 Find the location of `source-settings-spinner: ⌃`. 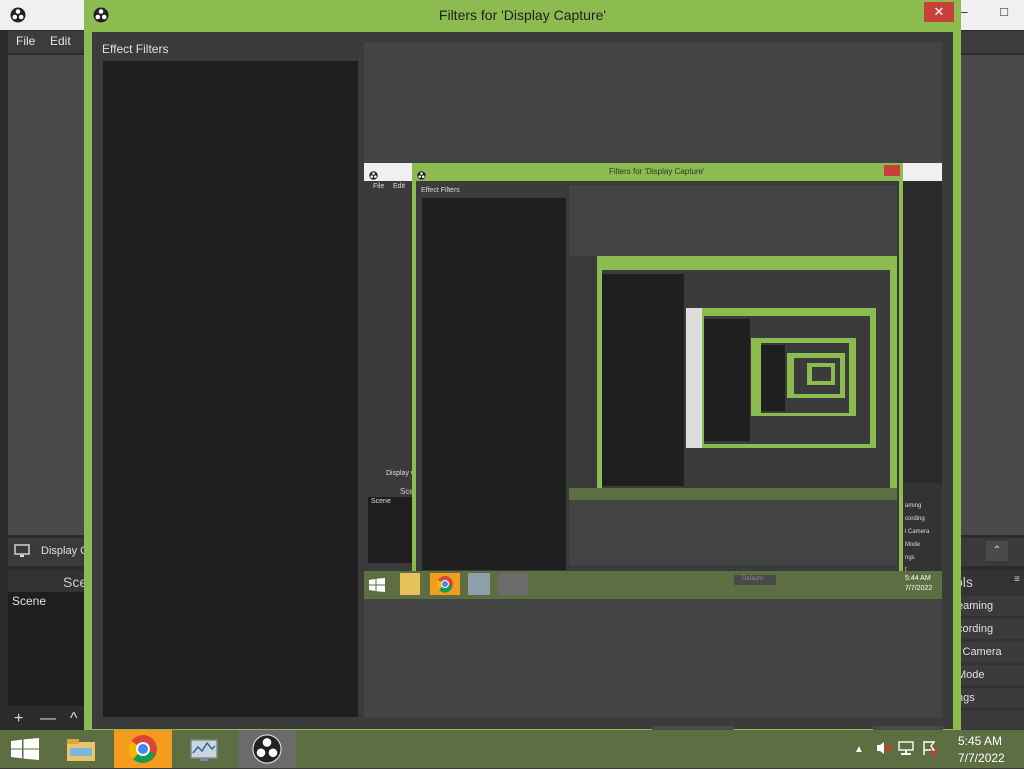

source-settings-spinner: ⌃ is located at coordinates (997, 551).